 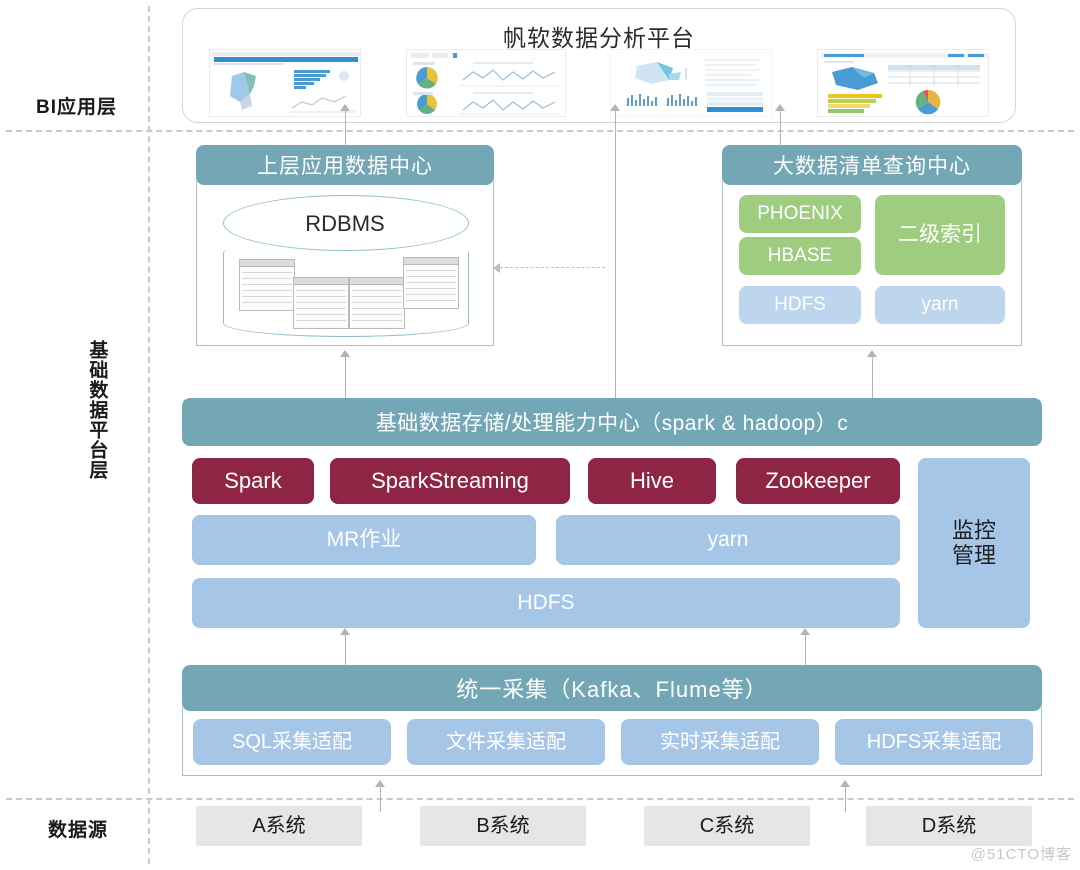 I want to click on chip-secondary-index: 二级索引, so click(x=940, y=235).